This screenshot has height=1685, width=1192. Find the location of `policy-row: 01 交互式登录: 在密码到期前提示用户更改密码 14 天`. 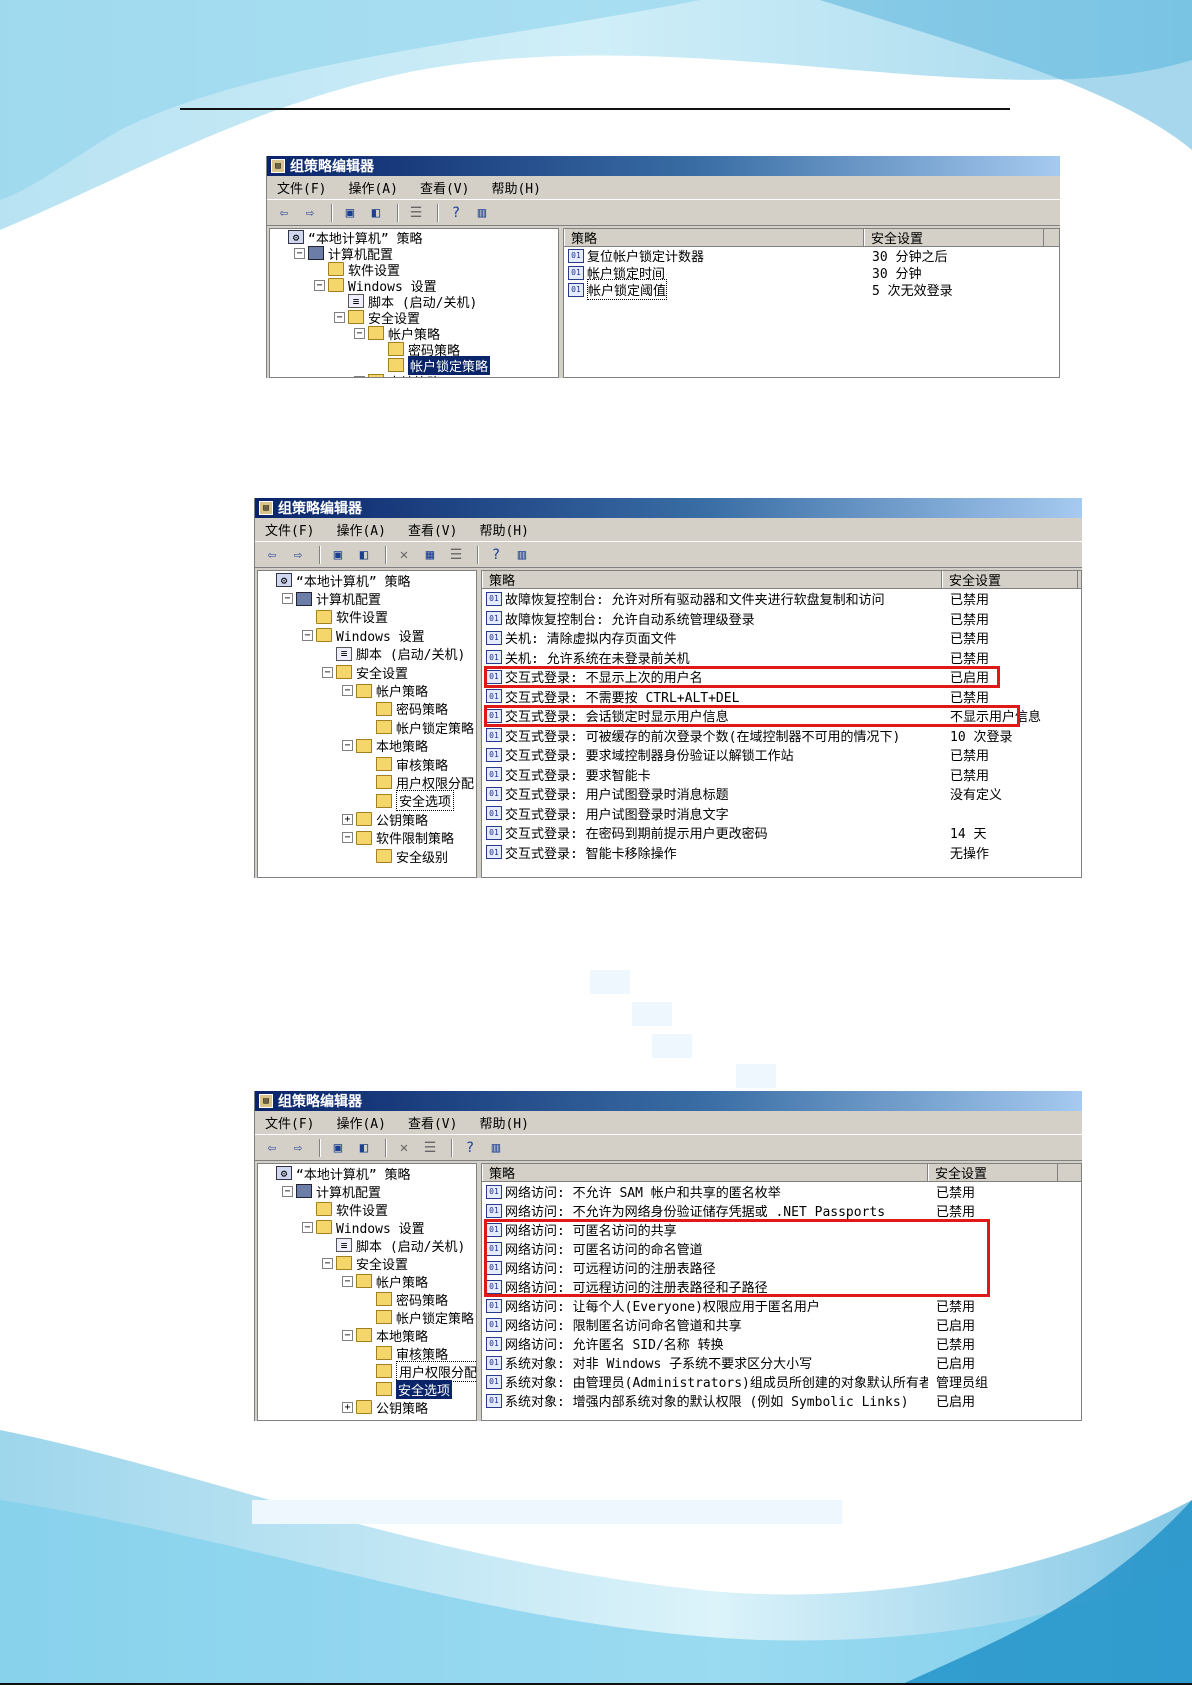

policy-row: 01 交互式登录: 在密码到期前提示用户更改密码 14 天 is located at coordinates (781, 833).